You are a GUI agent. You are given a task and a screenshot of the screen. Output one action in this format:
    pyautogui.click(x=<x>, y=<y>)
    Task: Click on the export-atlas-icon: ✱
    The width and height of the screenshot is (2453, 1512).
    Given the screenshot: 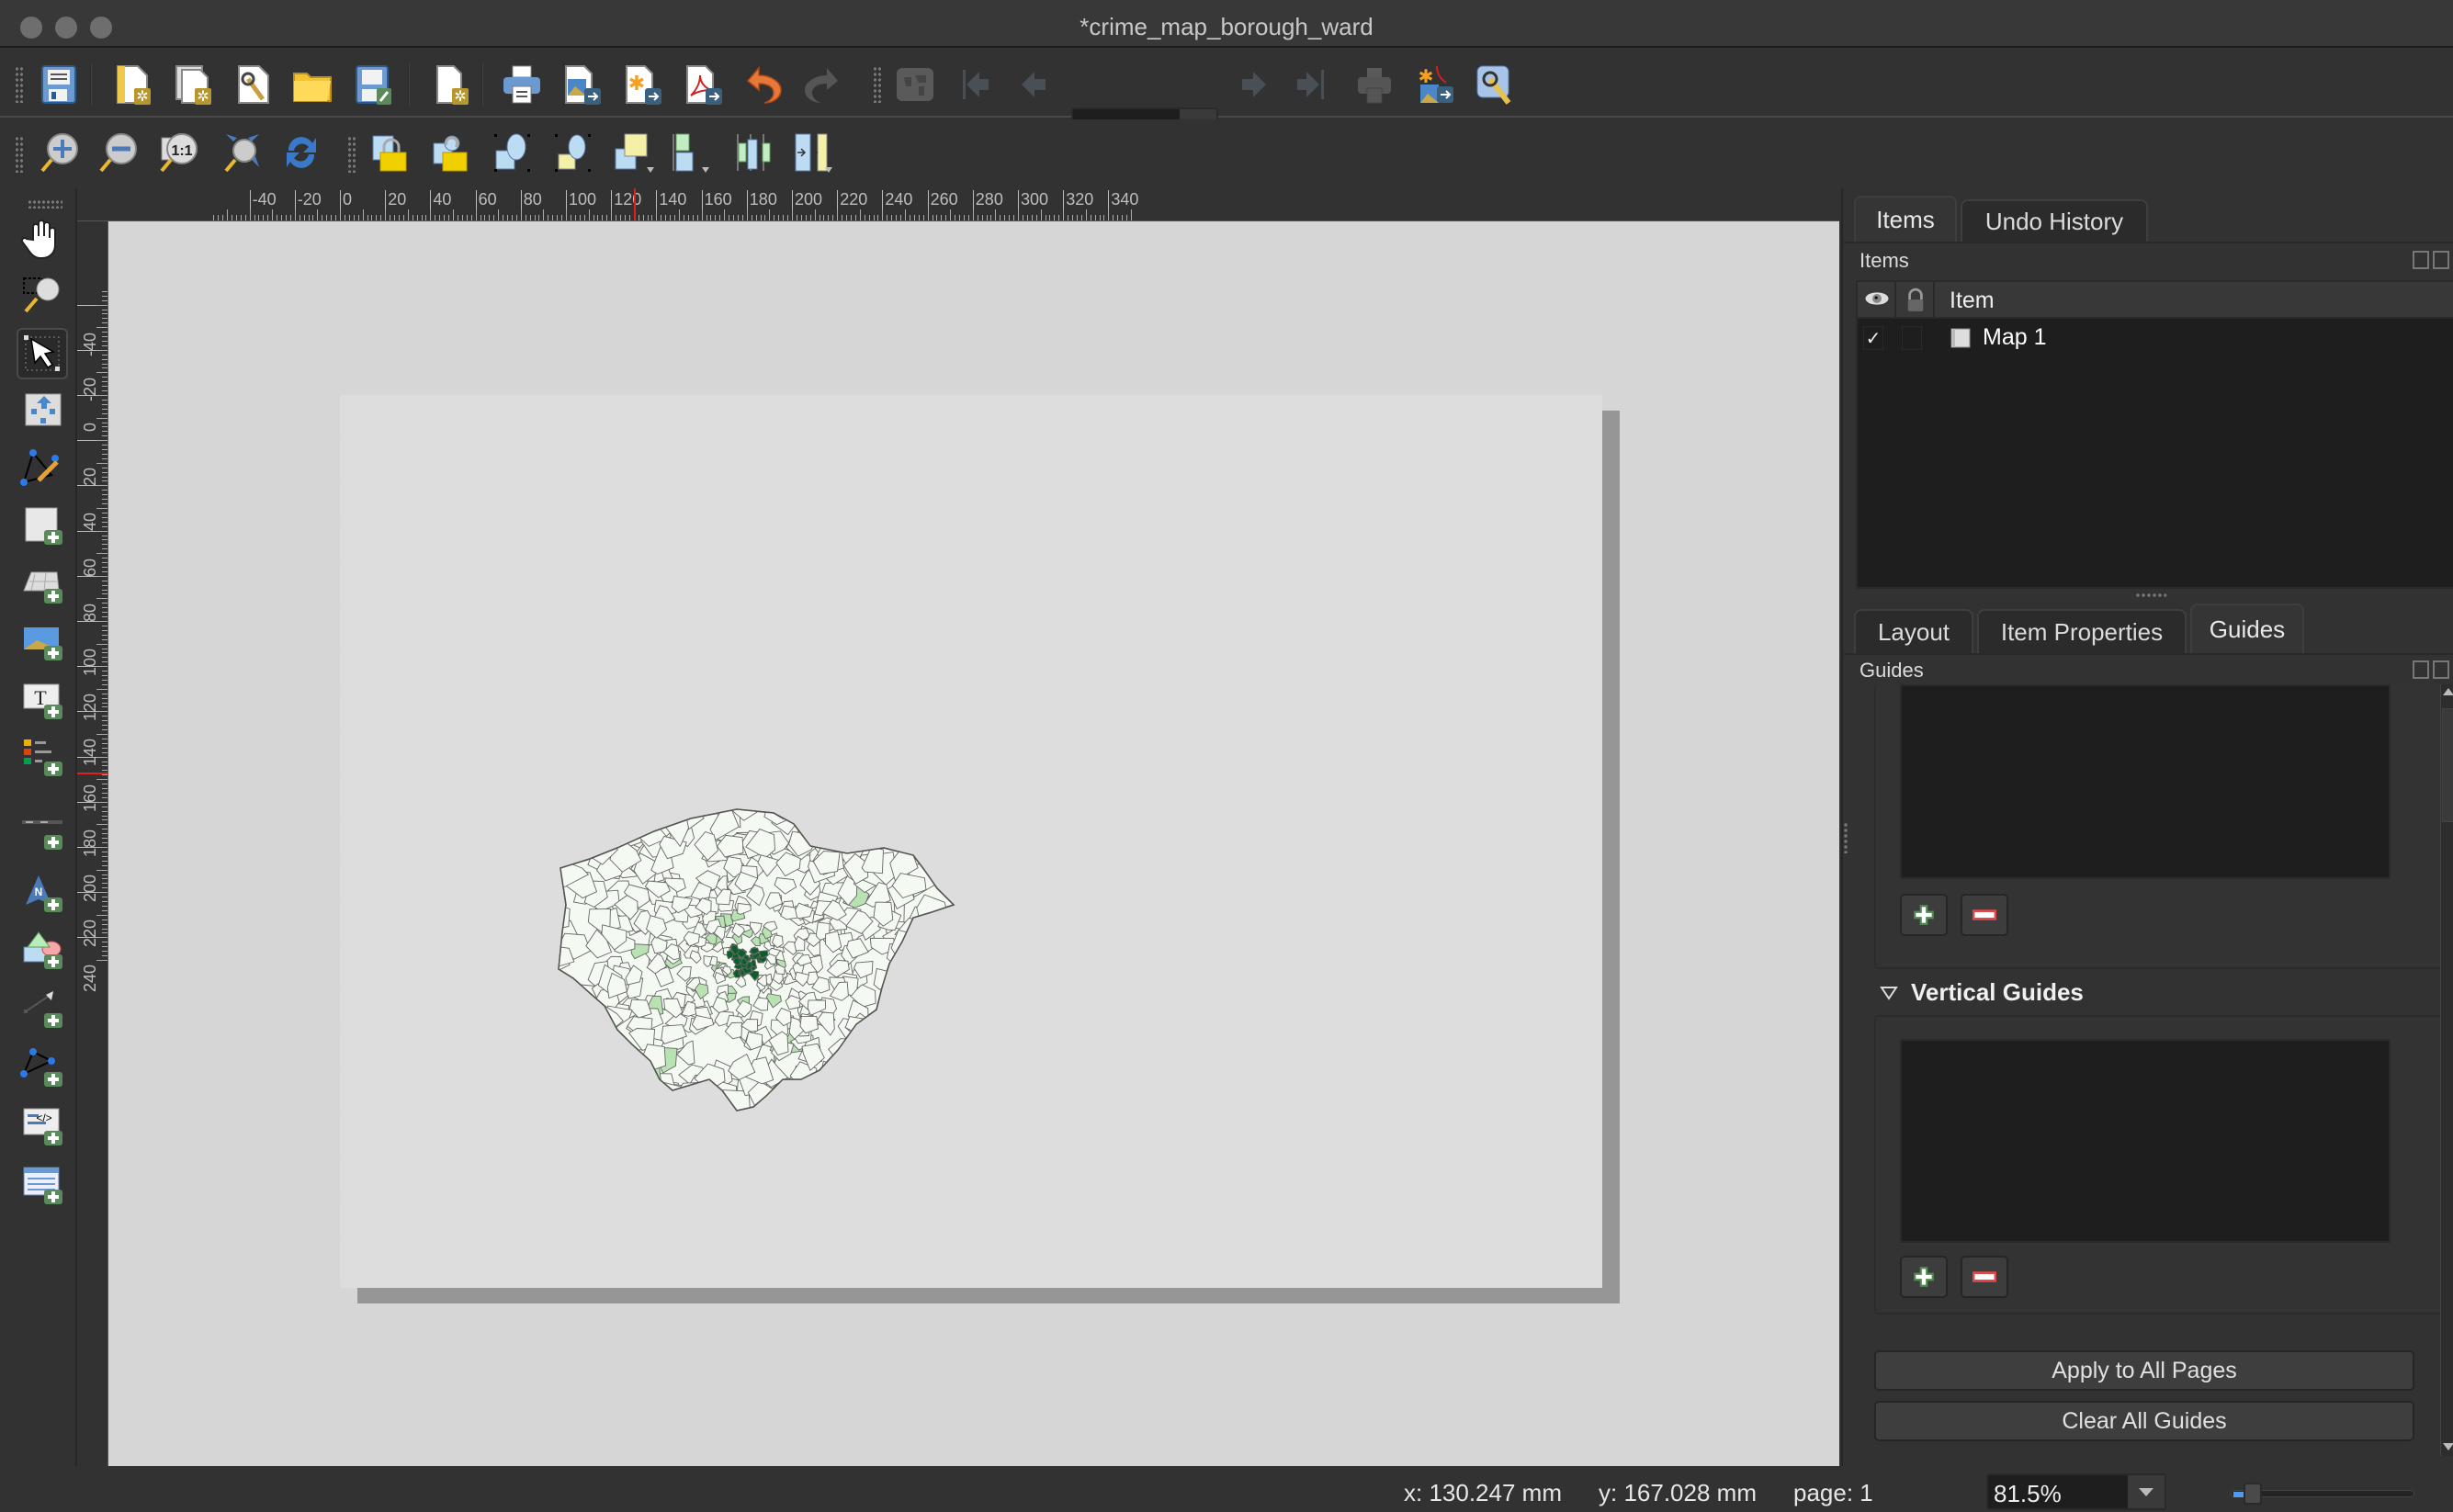 What is the action you would take?
    pyautogui.click(x=1437, y=84)
    